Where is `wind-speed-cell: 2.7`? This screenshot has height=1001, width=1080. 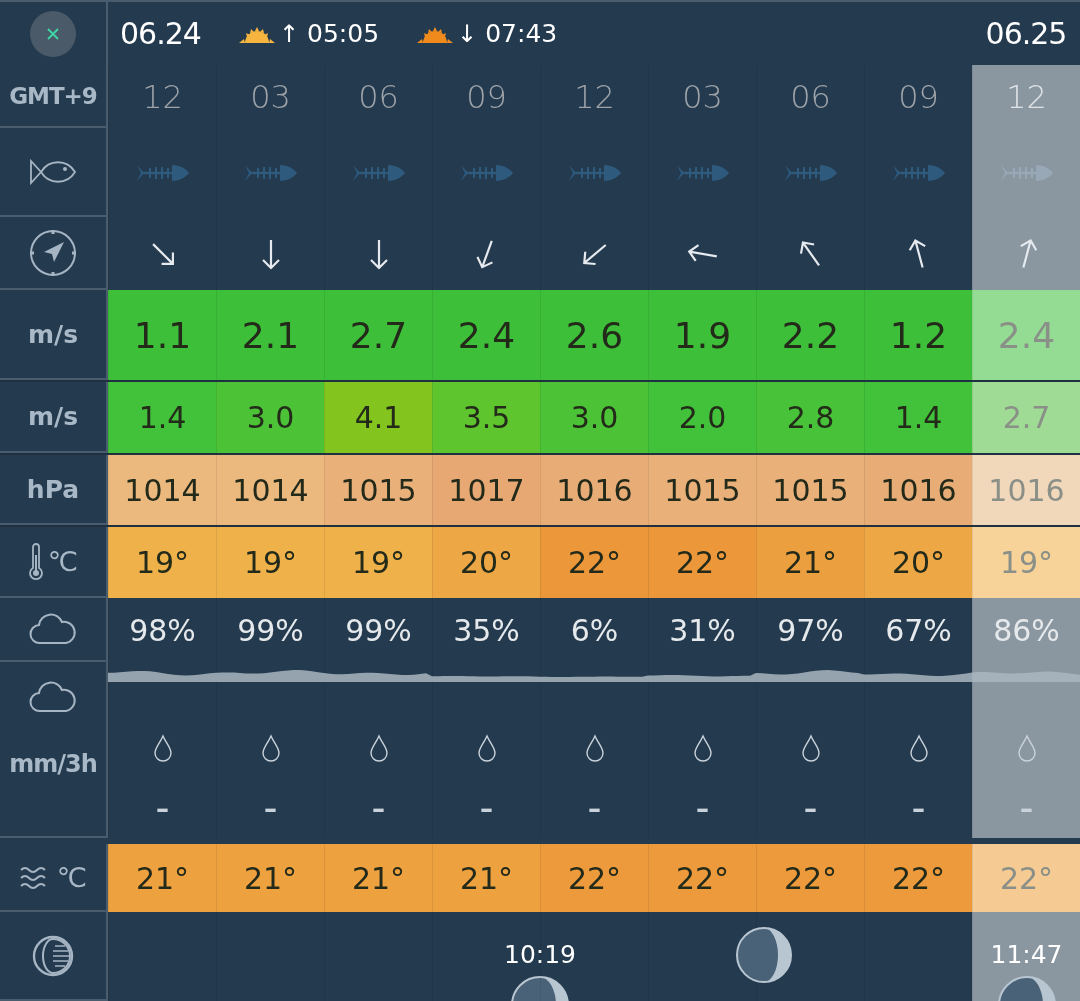 wind-speed-cell: 2.7 is located at coordinates (378, 335).